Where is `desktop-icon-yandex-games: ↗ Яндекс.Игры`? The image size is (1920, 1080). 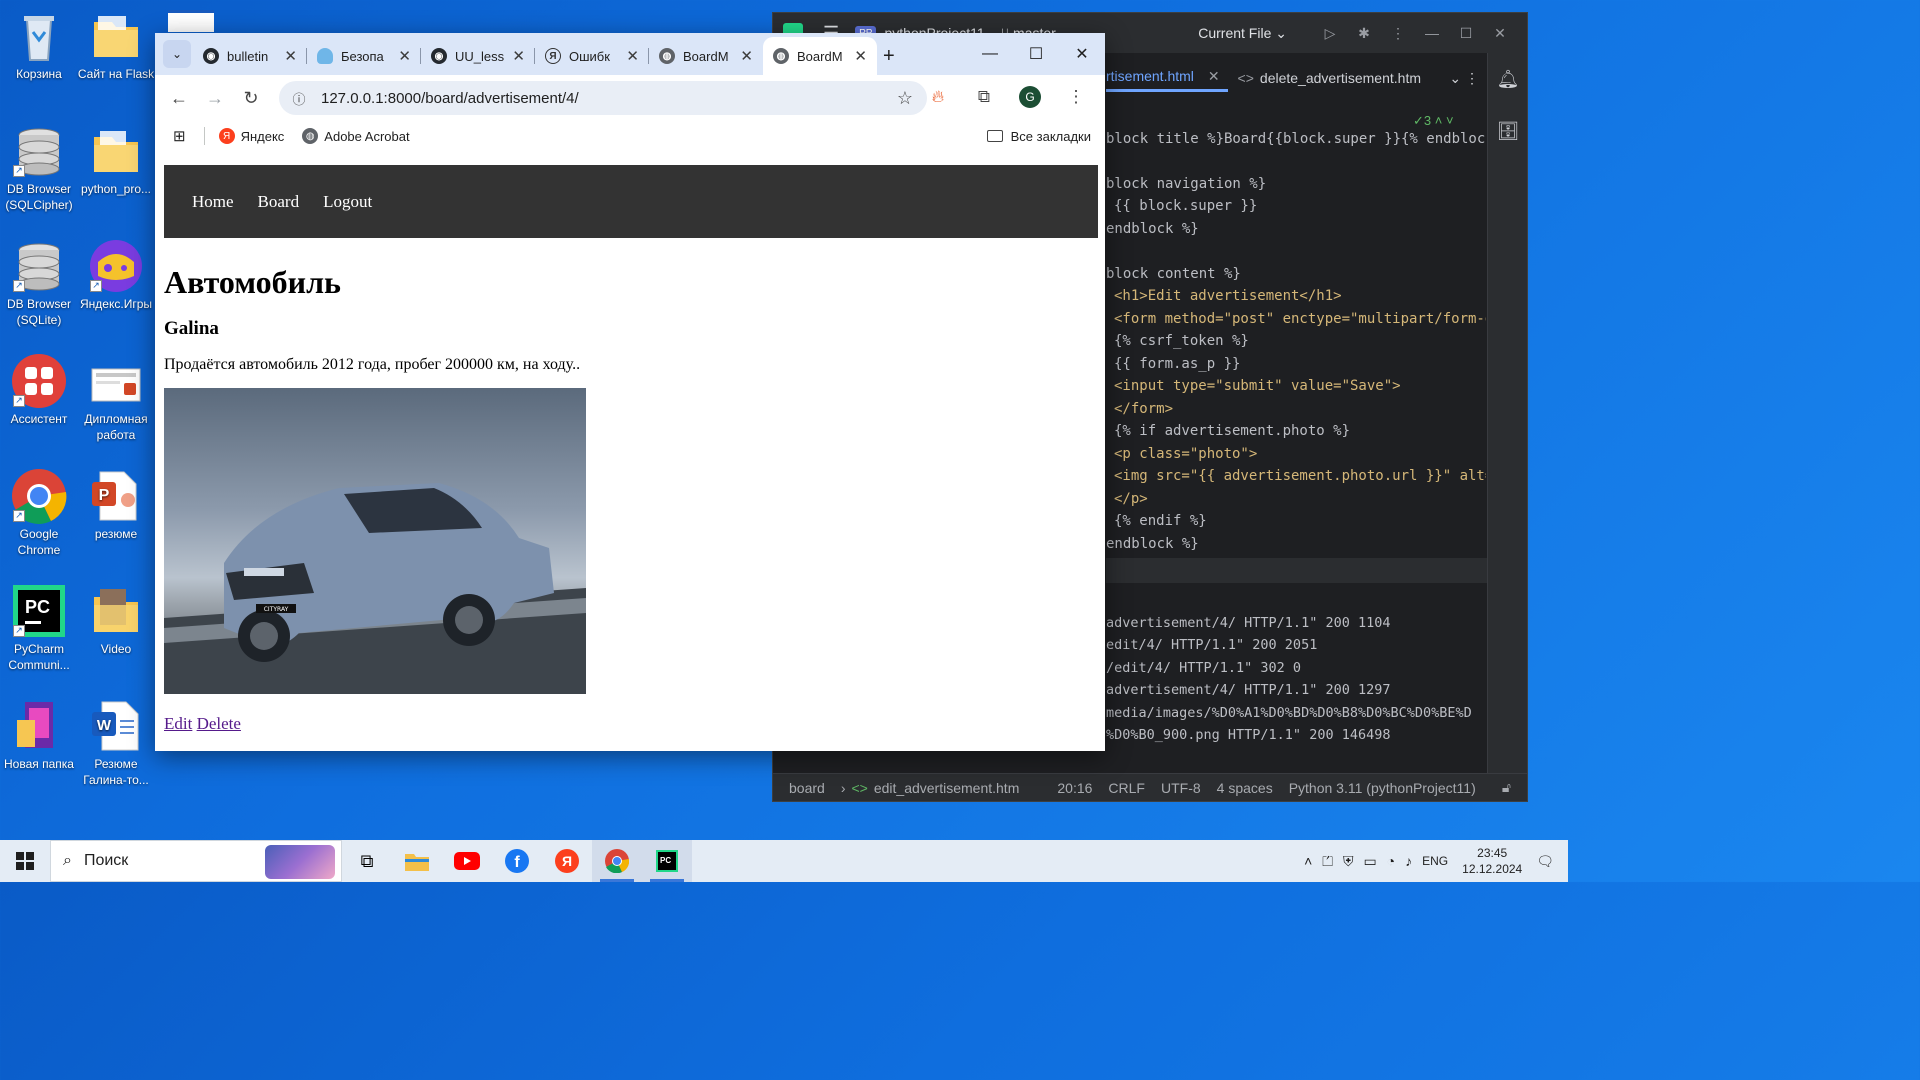
desktop-icon-yandex-games: ↗ Яндекс.Игры is located at coordinates (116, 275).